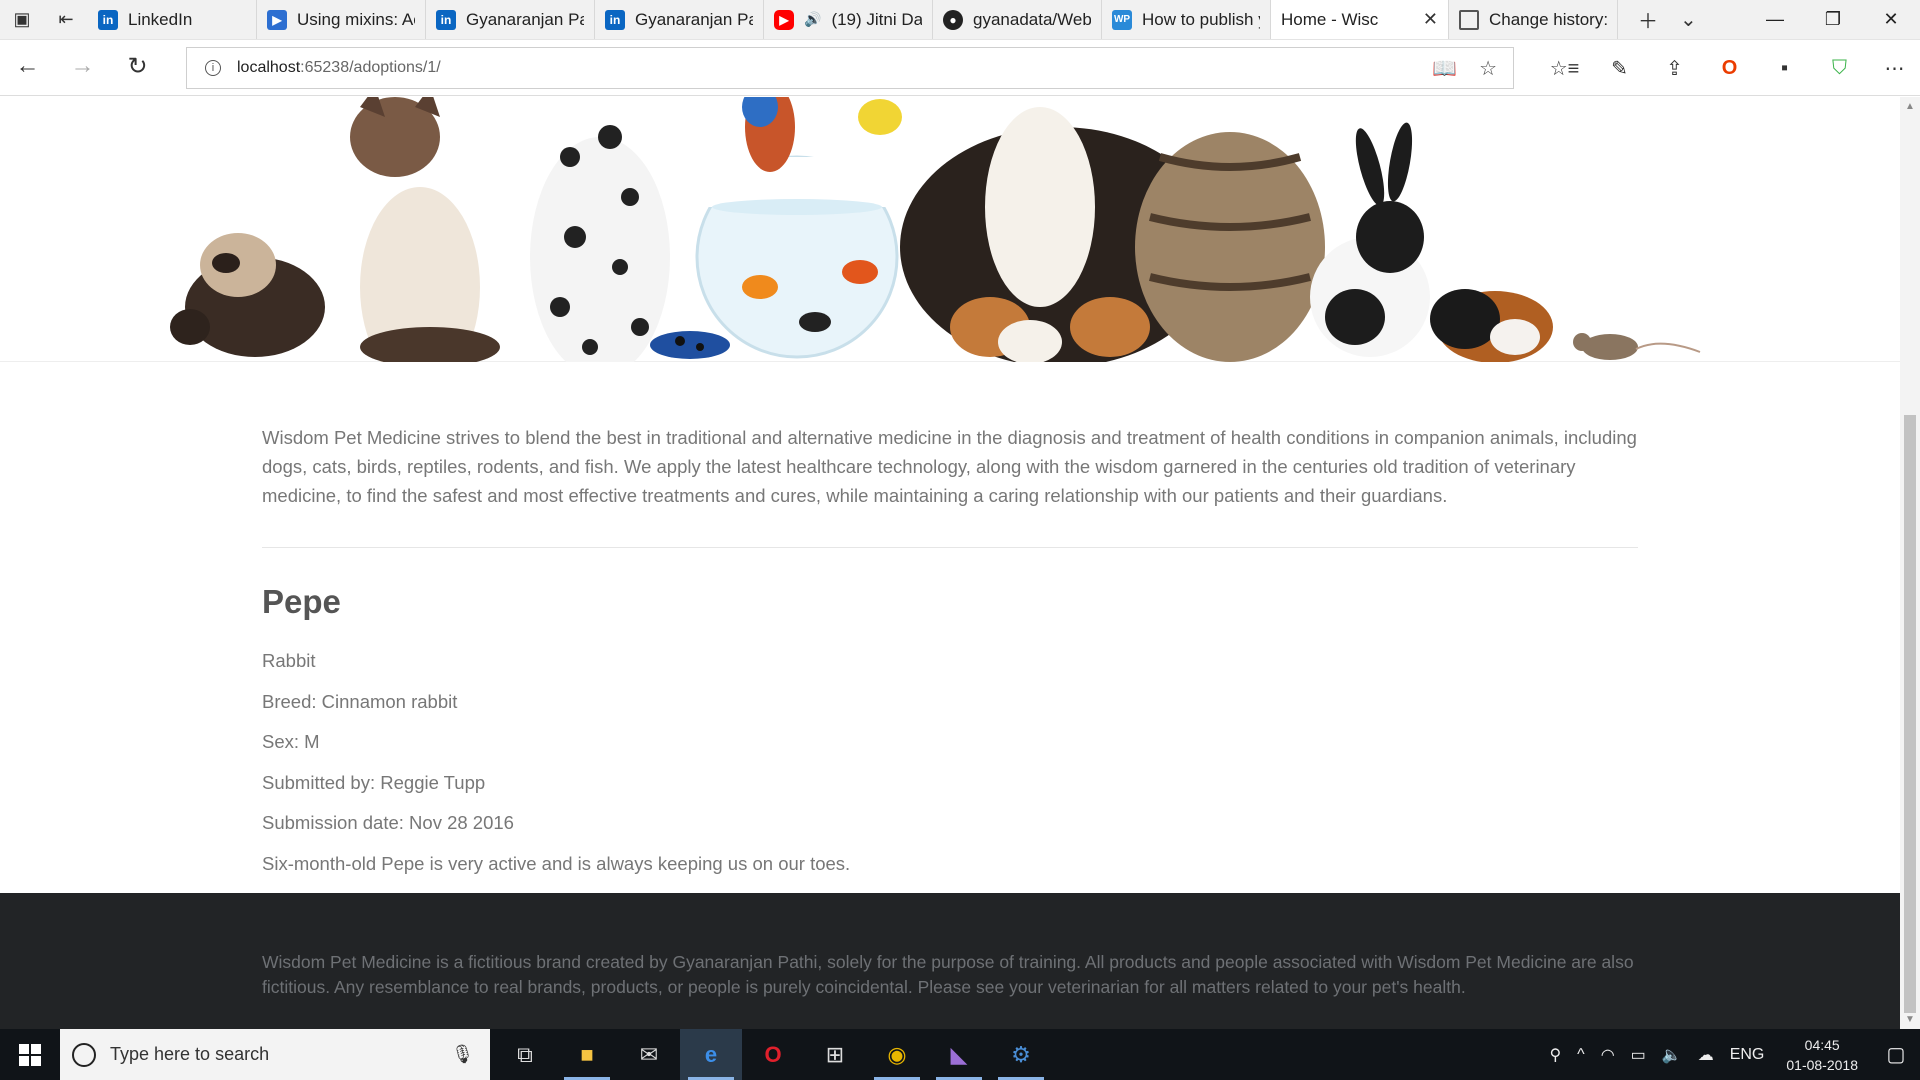 This screenshot has height=1080, width=1920. What do you see at coordinates (291, 741) in the screenshot?
I see `pet-sex: Sex: M` at bounding box center [291, 741].